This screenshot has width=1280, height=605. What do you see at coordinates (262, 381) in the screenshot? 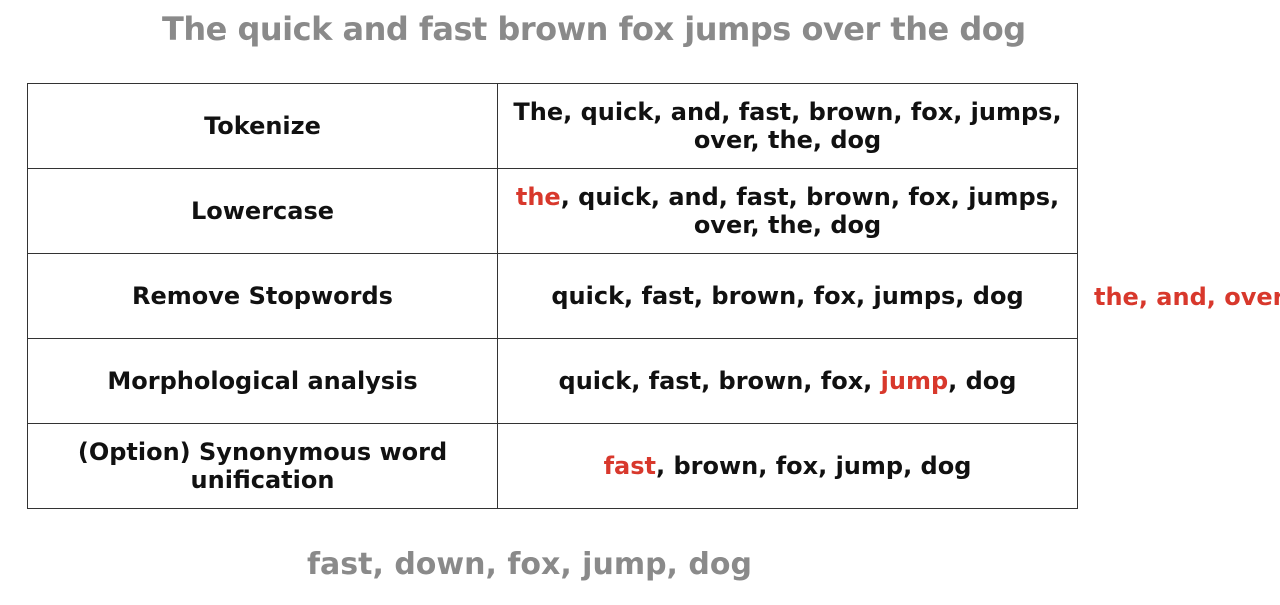
I see `step-name-morphological-analysis: Morphological analysis` at bounding box center [262, 381].